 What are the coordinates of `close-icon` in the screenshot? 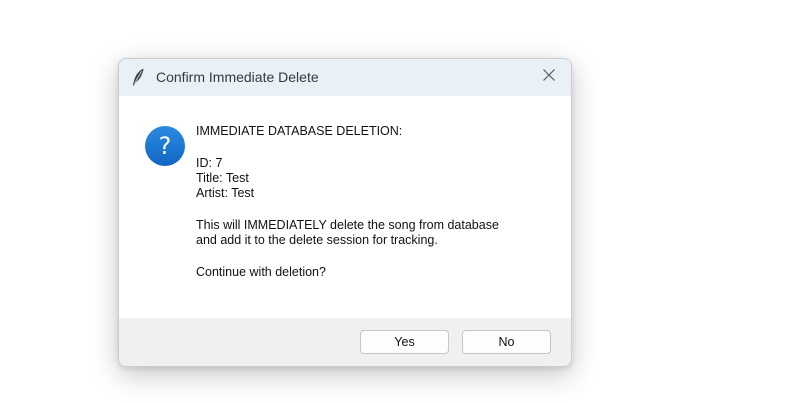 It's located at (549, 77).